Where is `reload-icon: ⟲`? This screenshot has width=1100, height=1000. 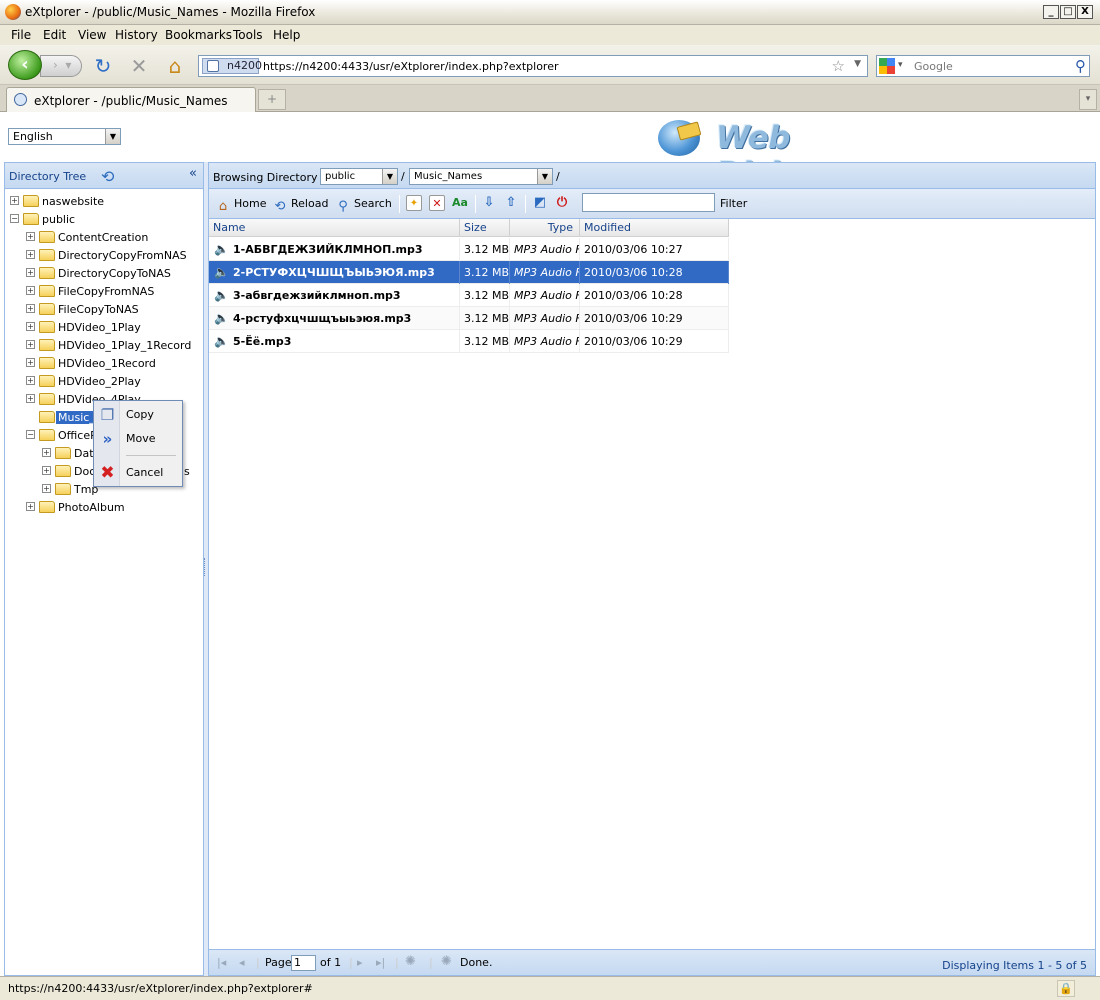 reload-icon: ⟲ is located at coordinates (280, 206).